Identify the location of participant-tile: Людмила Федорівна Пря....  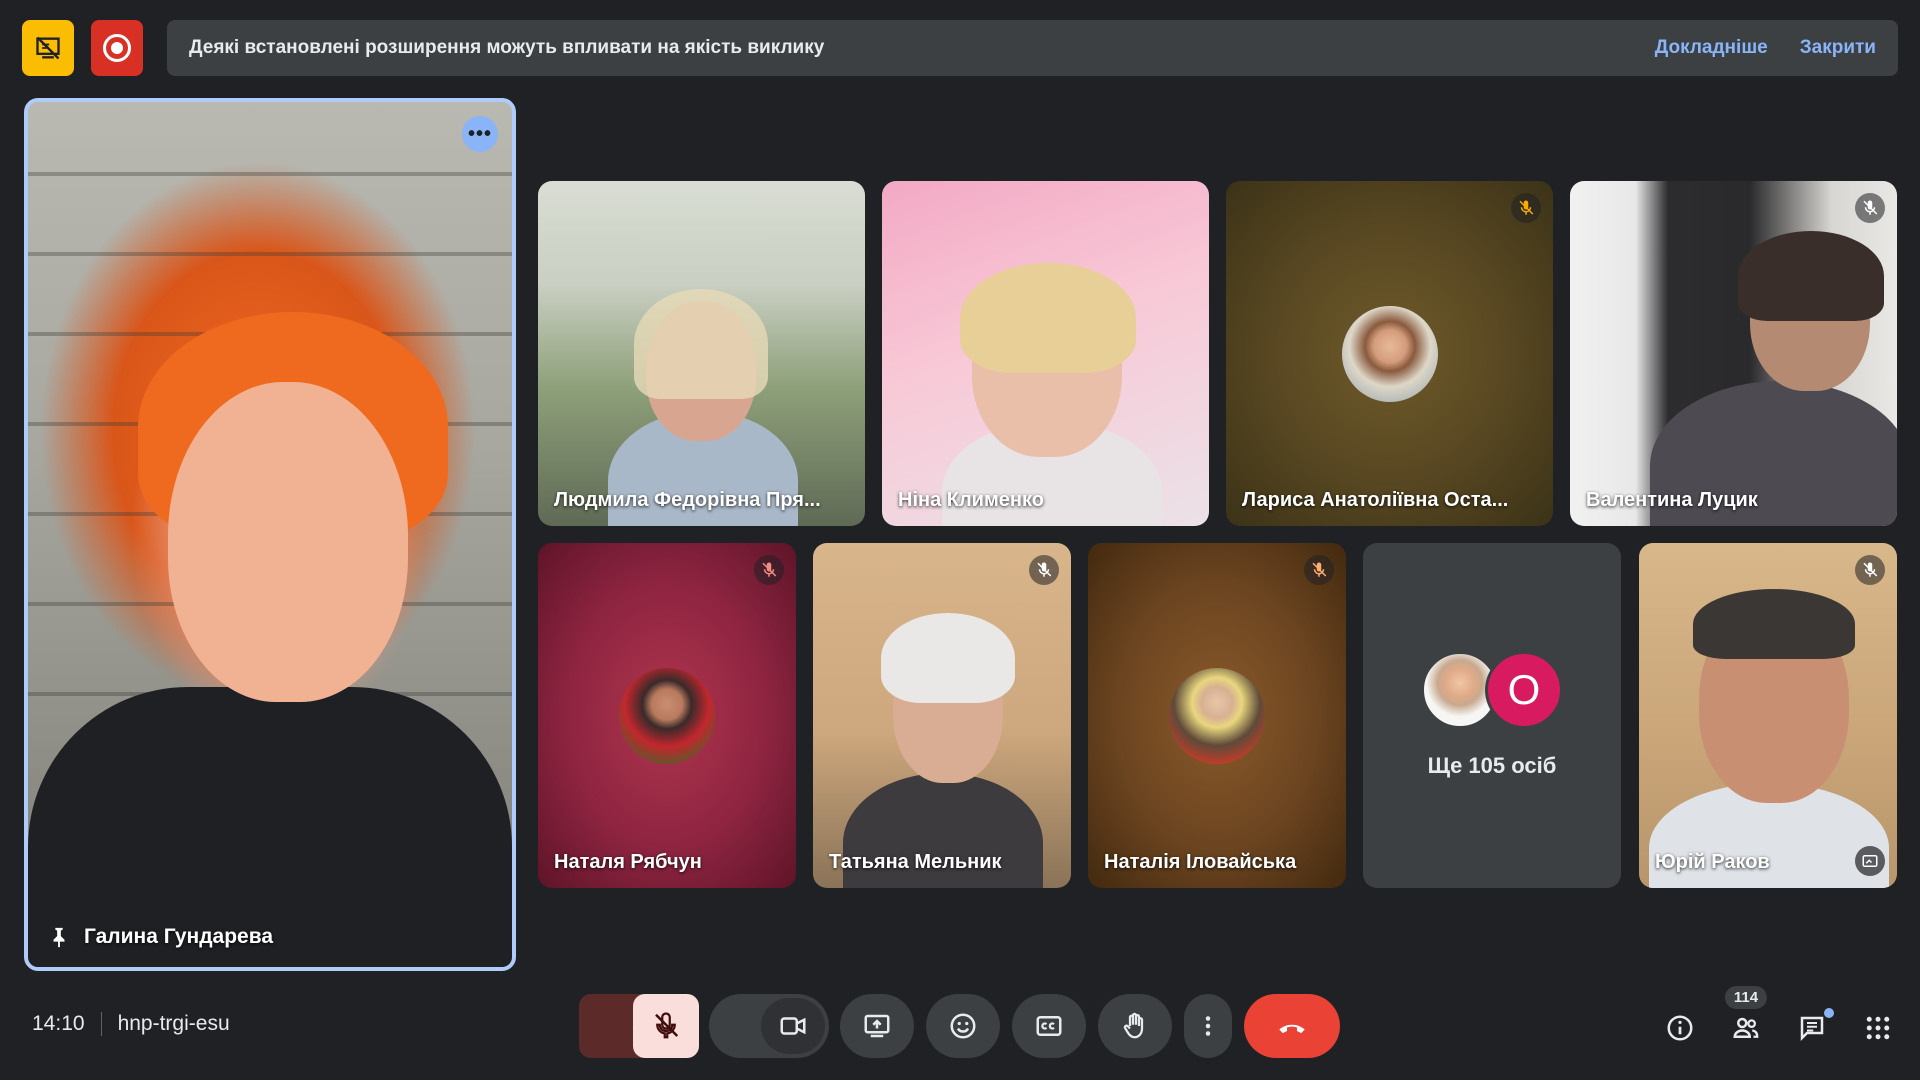
(701, 353).